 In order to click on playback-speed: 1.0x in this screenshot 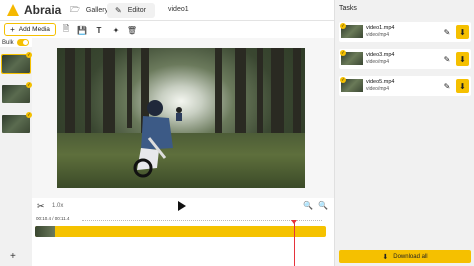, I will do `click(57, 206)`.